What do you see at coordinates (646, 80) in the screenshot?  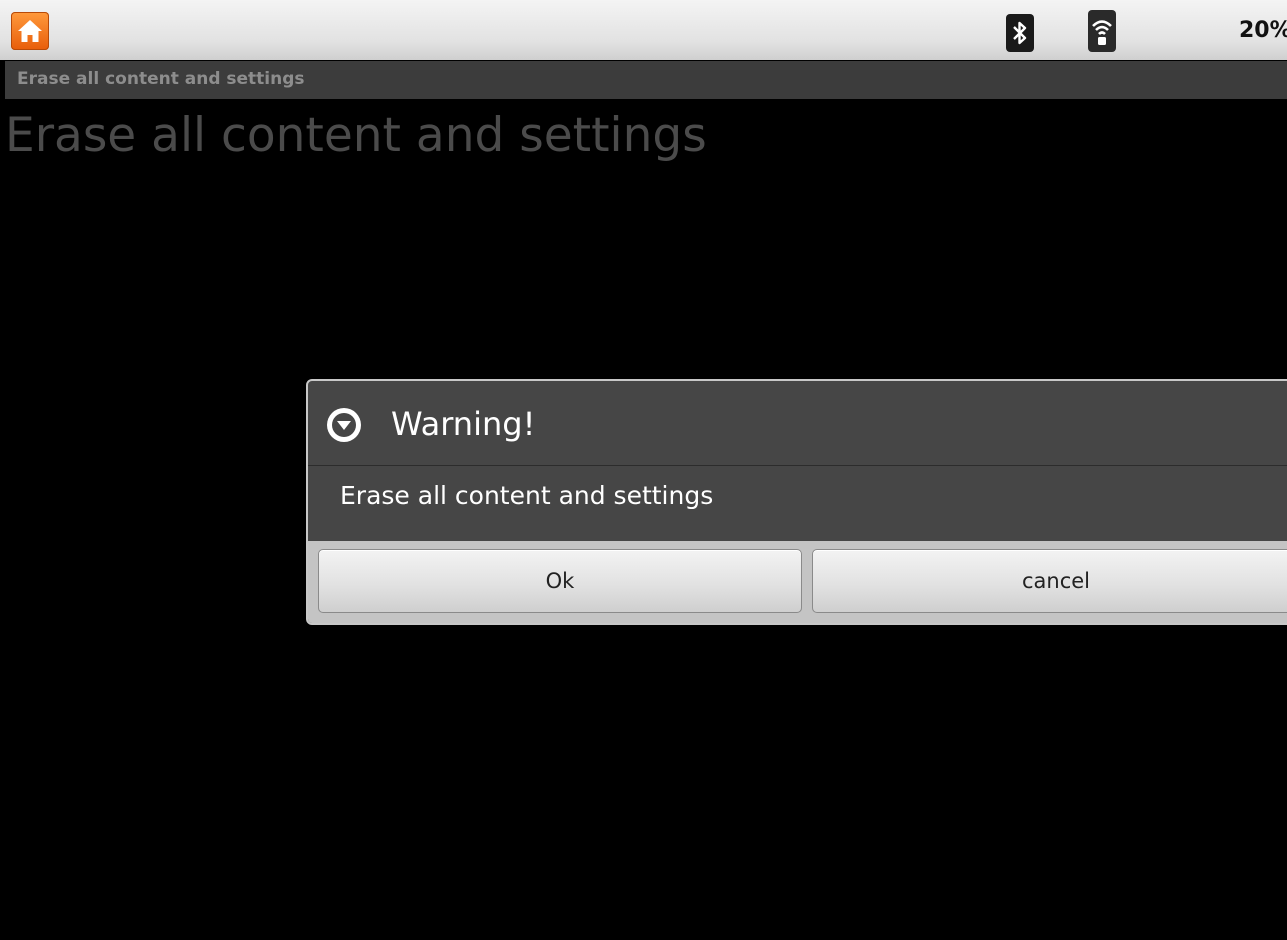 I see `title-bar: Erase all content and settings` at bounding box center [646, 80].